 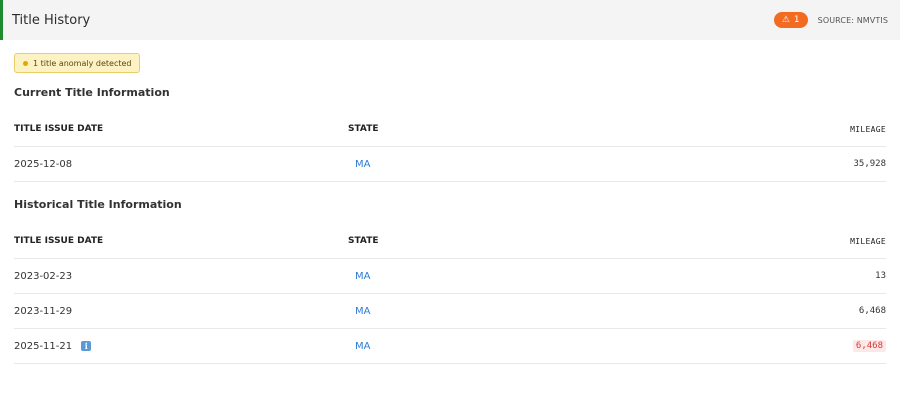 I want to click on anomaly-dot-icon, so click(x=25, y=63).